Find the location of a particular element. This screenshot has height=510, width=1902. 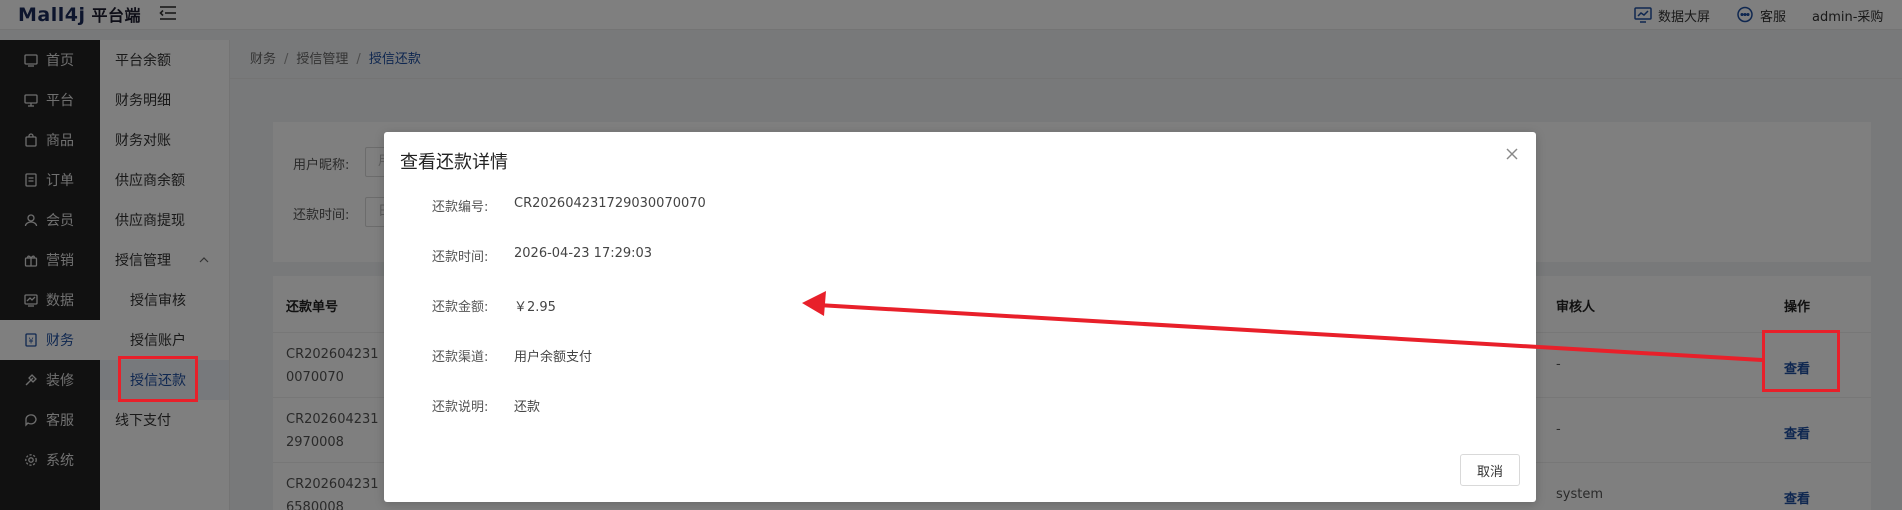

close-icon is located at coordinates (1512, 154).